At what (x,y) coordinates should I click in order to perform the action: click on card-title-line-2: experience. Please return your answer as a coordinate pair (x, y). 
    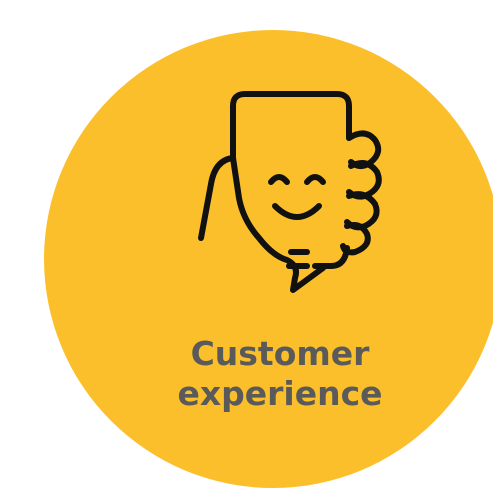
    Looking at the image, I should click on (280, 393).